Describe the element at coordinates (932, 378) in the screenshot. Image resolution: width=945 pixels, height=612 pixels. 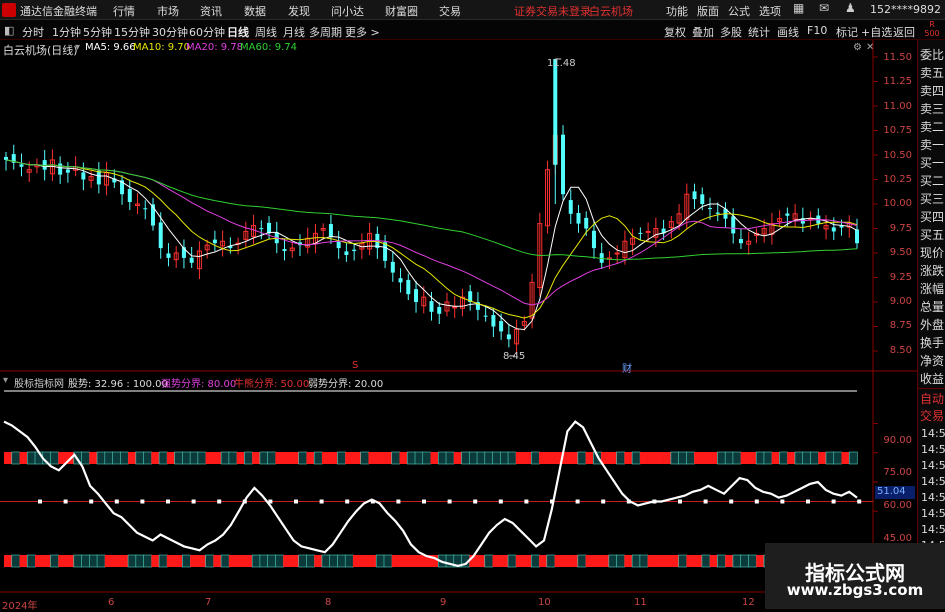
I see `sidebar-item-earnings: 收益` at that location.